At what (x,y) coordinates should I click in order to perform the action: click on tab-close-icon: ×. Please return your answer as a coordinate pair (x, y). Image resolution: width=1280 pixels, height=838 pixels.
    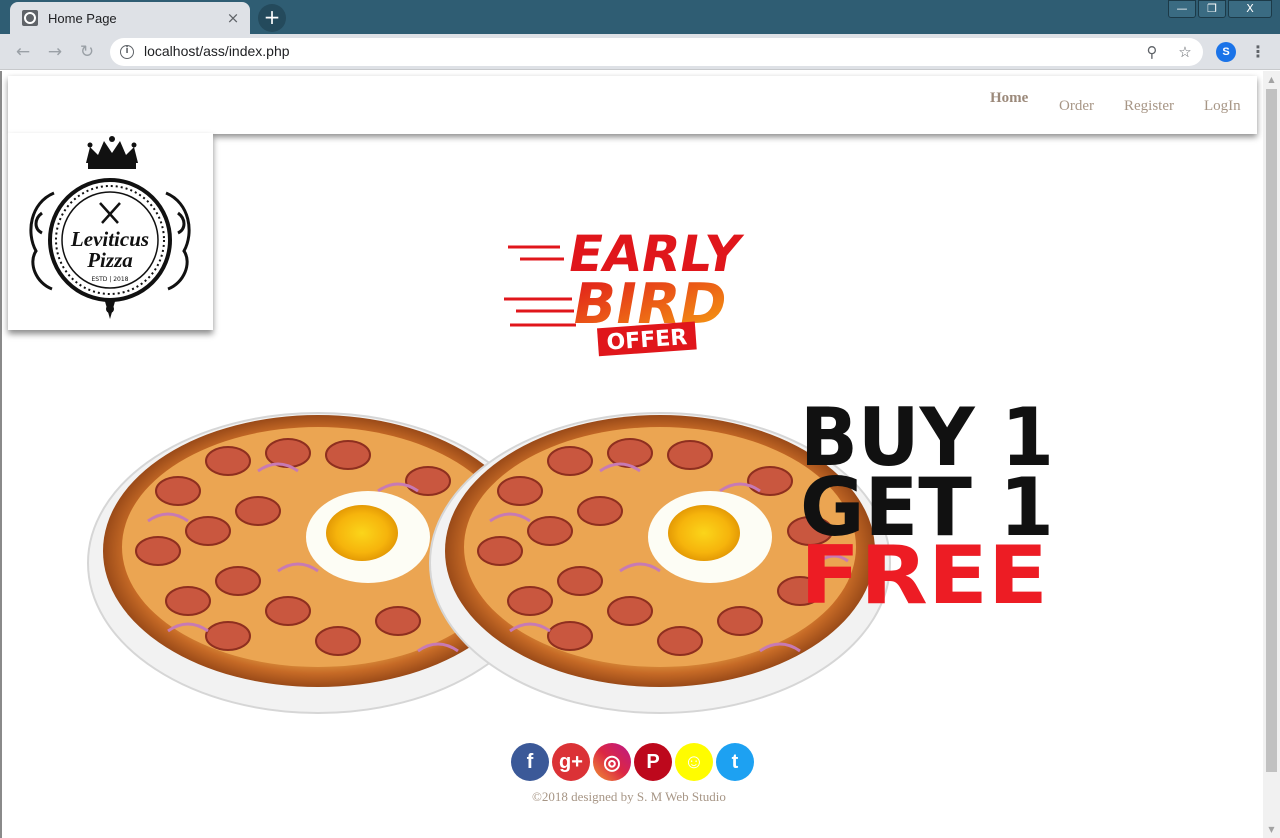
    Looking at the image, I should click on (233, 18).